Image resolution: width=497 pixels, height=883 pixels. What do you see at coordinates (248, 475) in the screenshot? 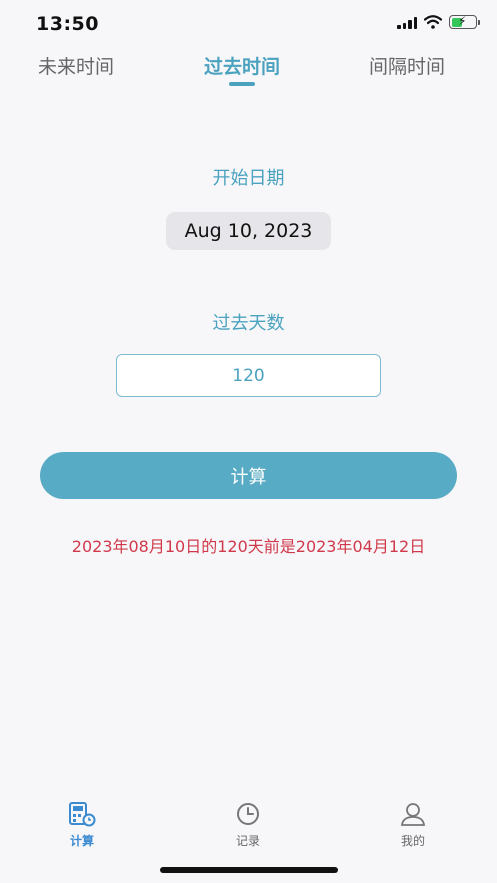
I see `calculate-button: 计算` at bounding box center [248, 475].